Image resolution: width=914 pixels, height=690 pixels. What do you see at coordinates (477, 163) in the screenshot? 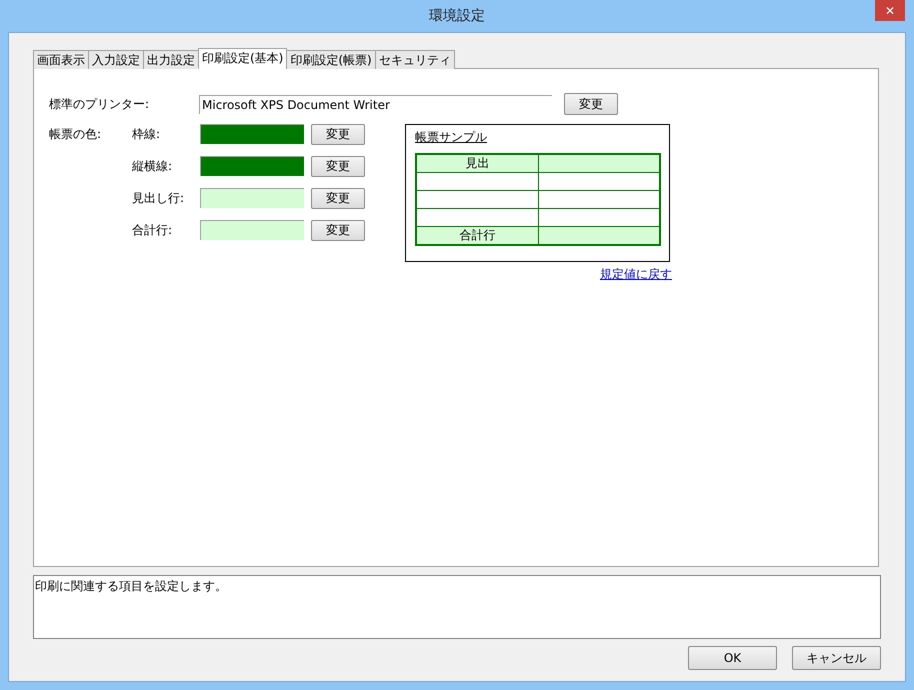
I see `table-cell: 見出` at bounding box center [477, 163].